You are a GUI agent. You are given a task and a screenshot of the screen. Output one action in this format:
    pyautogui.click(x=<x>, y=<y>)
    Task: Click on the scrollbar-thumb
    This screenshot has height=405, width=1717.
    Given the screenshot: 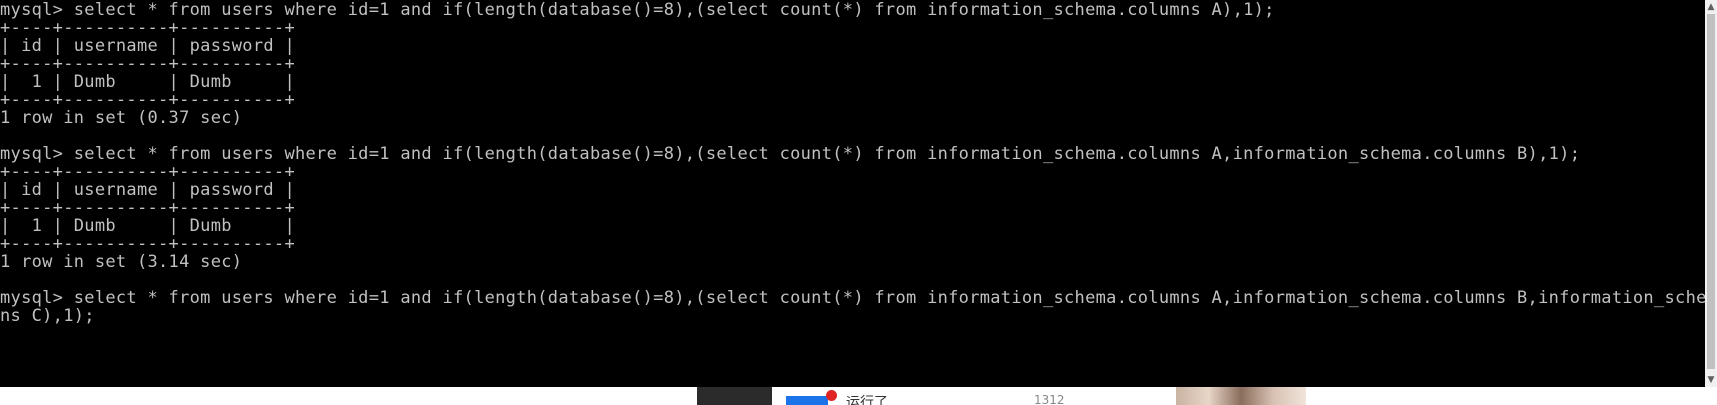 What is the action you would take?
    pyautogui.click(x=1711, y=191)
    